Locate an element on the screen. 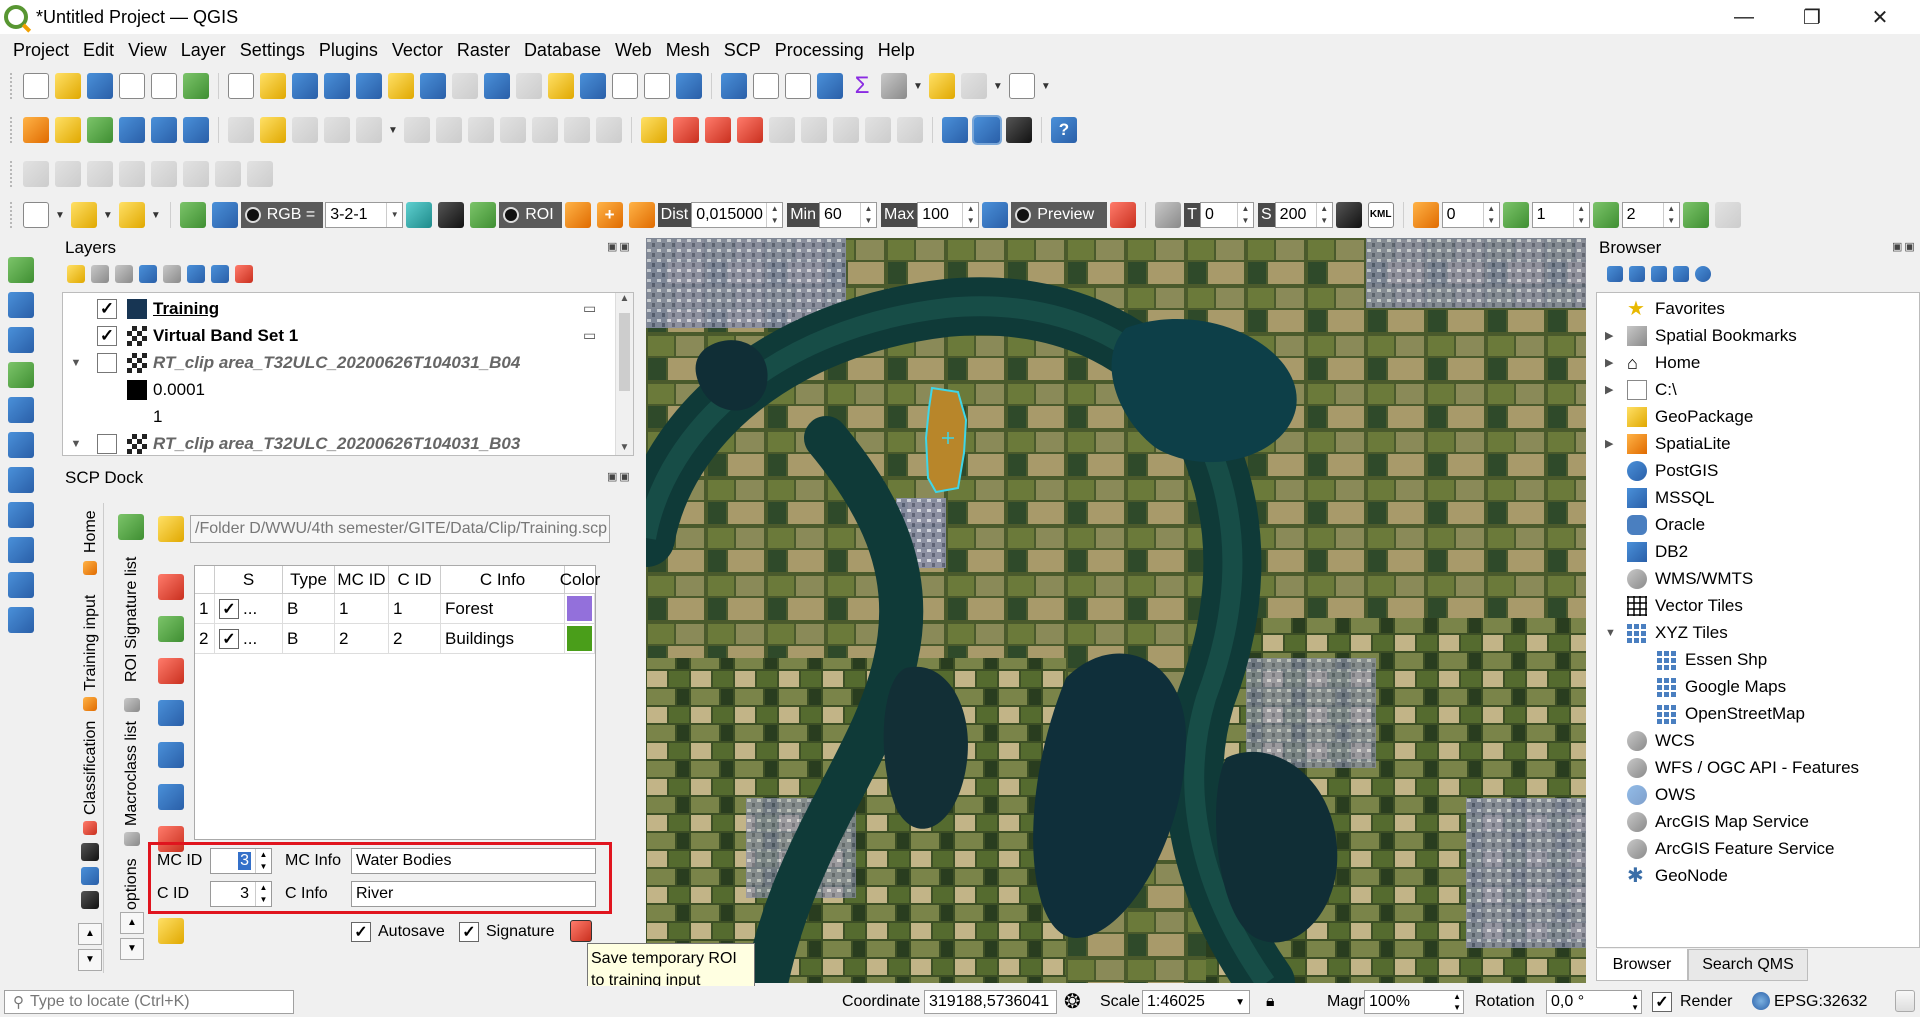  collapse-all-icon is located at coordinates (220, 274).